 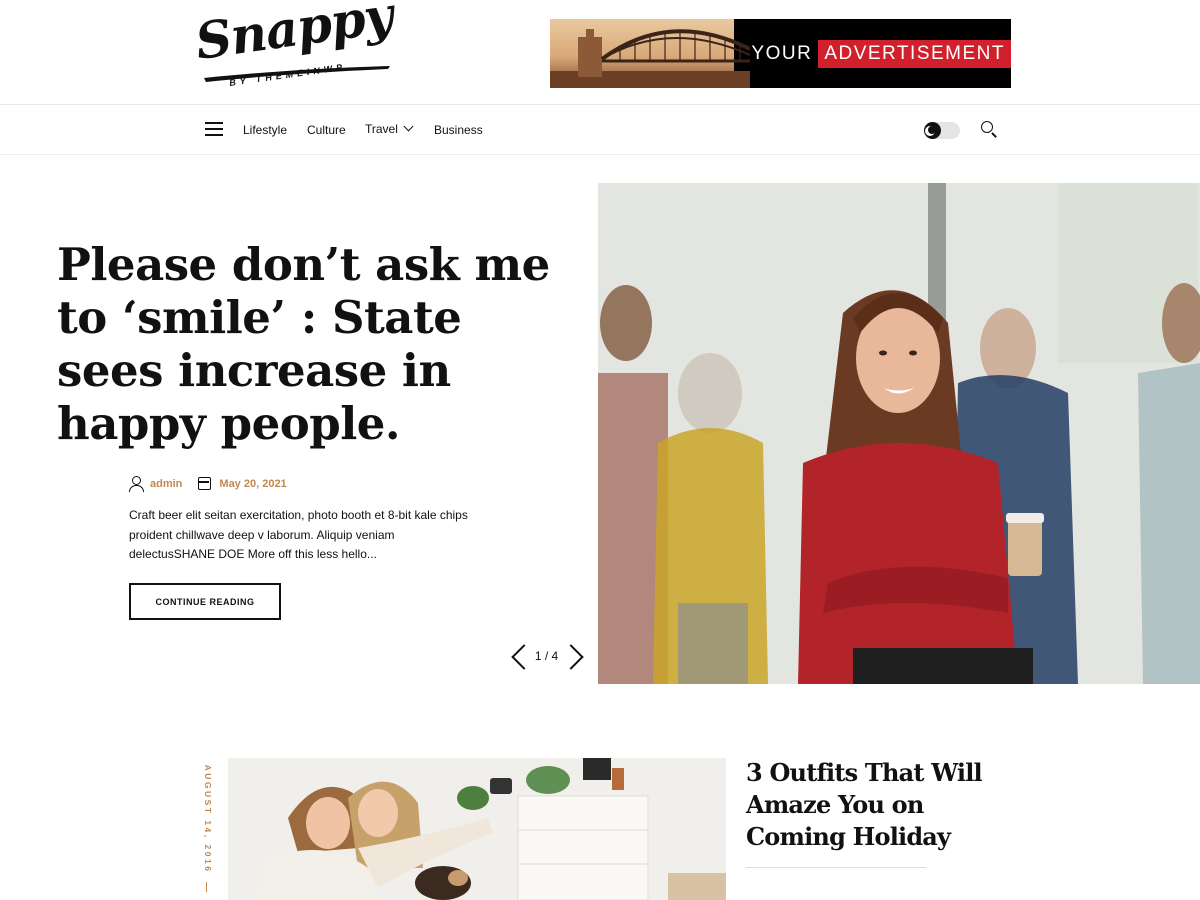 What do you see at coordinates (942, 130) in the screenshot?
I see `dark-mode-toggle` at bounding box center [942, 130].